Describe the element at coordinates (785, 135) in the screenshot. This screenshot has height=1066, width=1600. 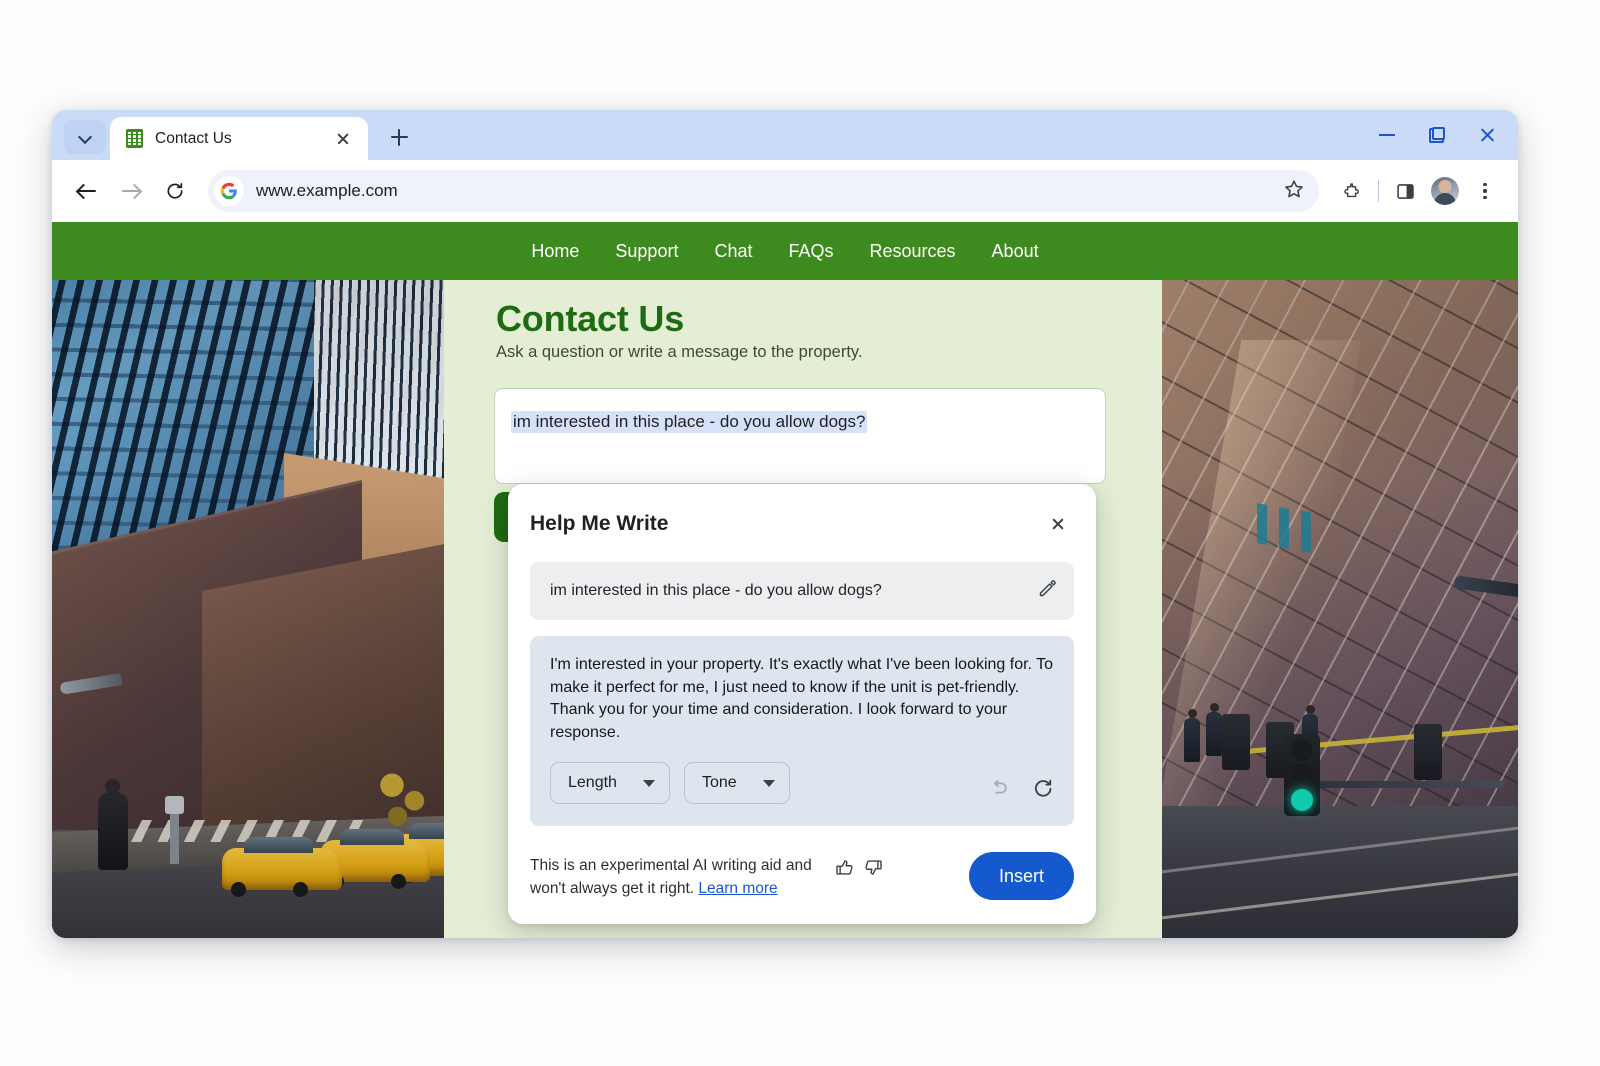
I see `tab-strip: Contact Us` at that location.